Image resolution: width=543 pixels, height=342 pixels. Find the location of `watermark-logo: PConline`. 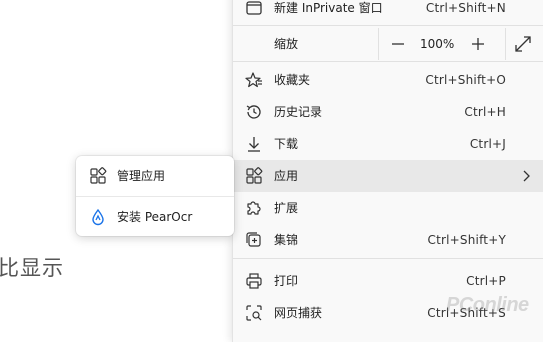

watermark-logo: PConline is located at coordinates (487, 305).